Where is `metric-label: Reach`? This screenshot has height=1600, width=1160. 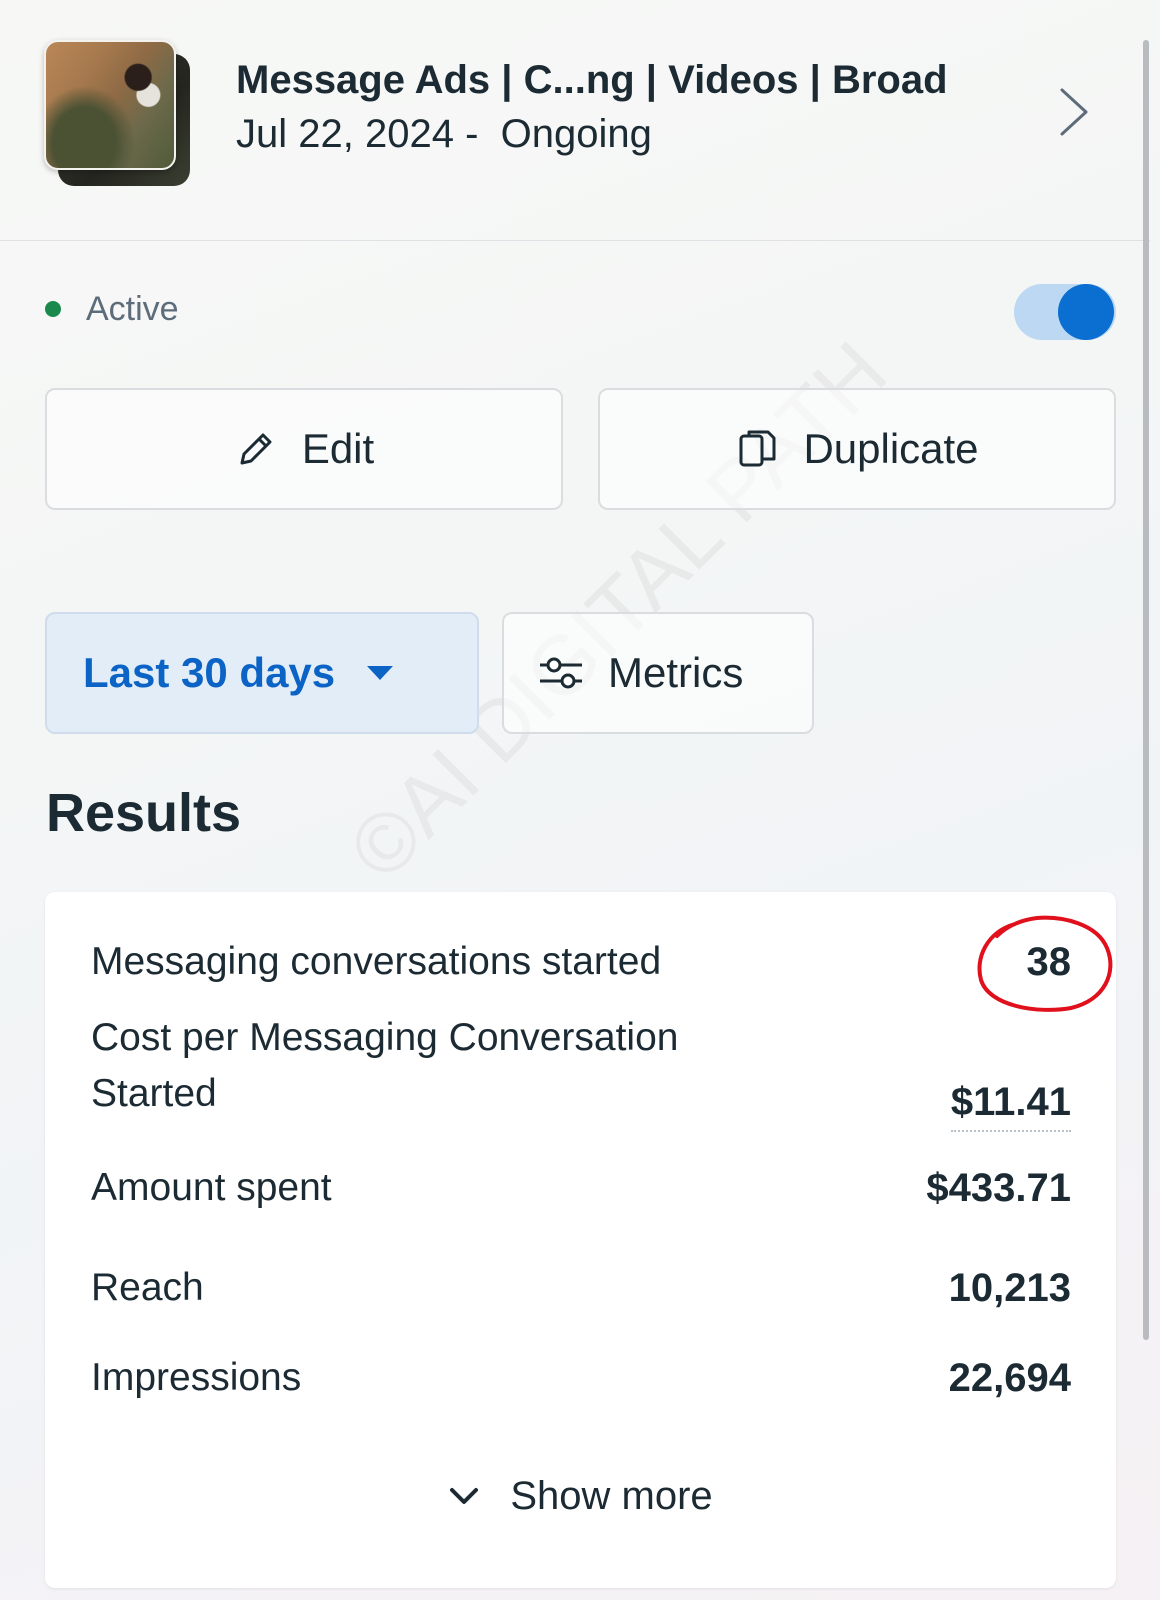 metric-label: Reach is located at coordinates (147, 1287).